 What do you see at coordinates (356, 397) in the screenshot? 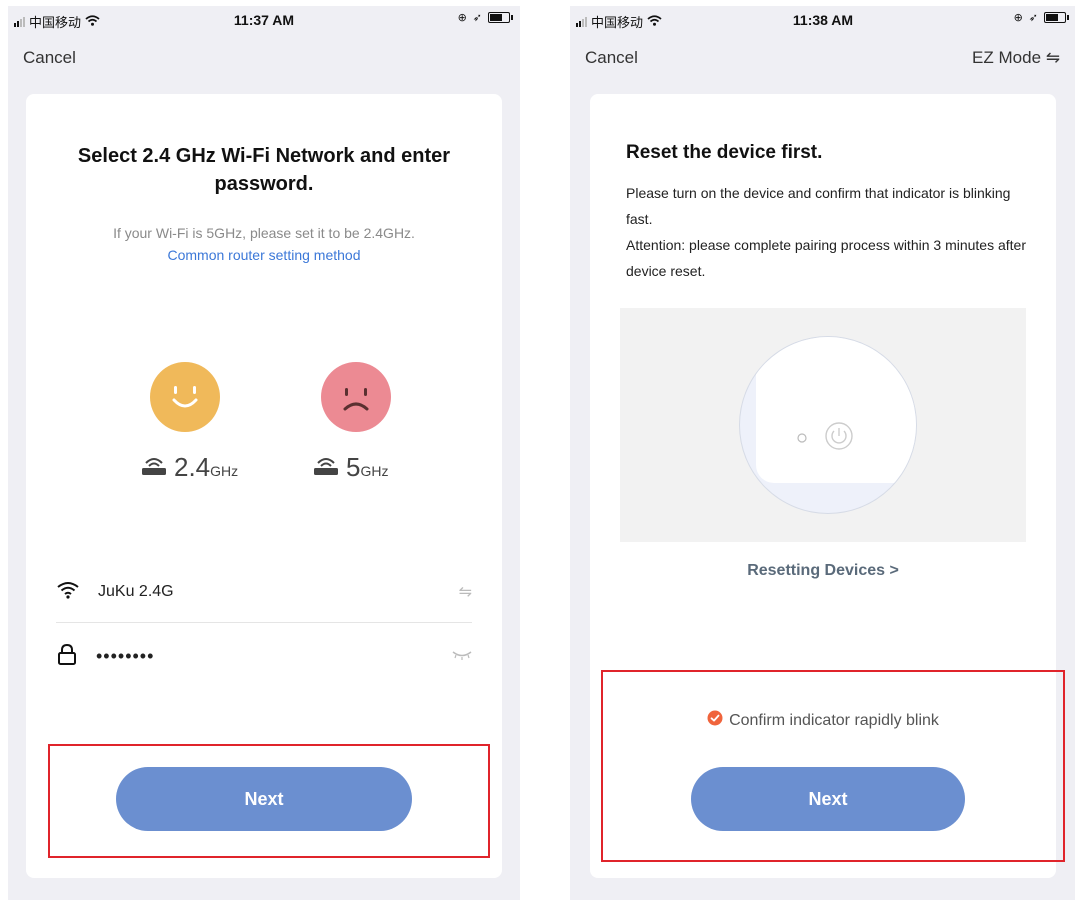
I see `sad-face-icon` at bounding box center [356, 397].